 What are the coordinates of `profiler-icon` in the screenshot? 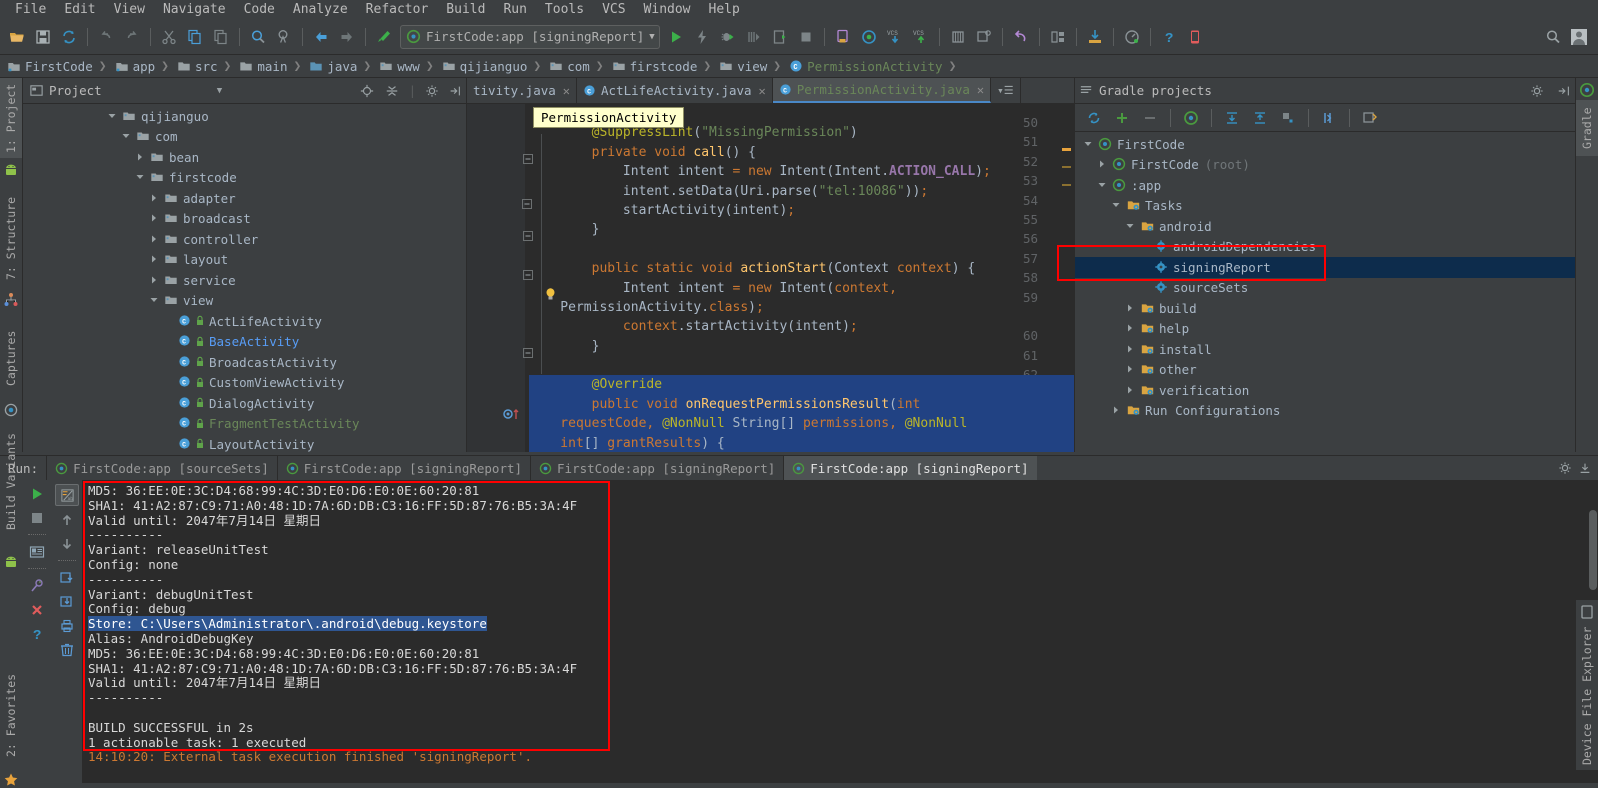 It's located at (1132, 37).